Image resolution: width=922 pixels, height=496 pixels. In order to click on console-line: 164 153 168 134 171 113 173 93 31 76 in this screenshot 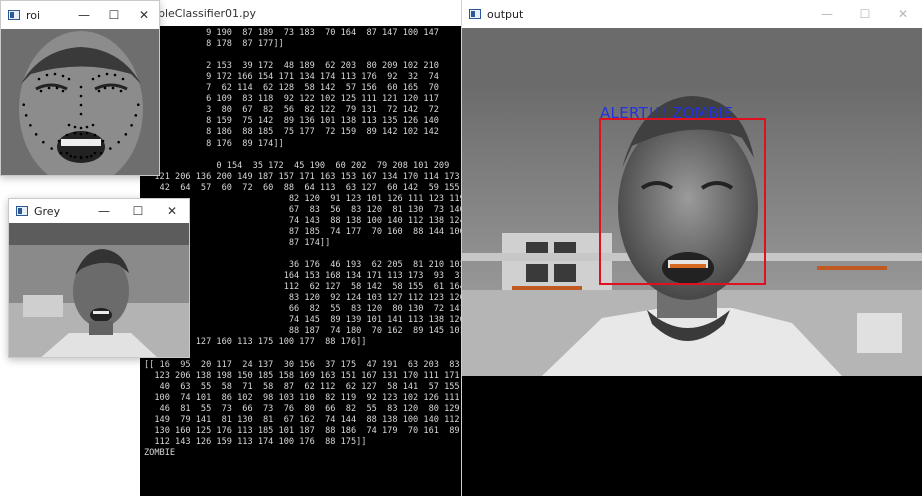, I will do `click(303, 276)`.